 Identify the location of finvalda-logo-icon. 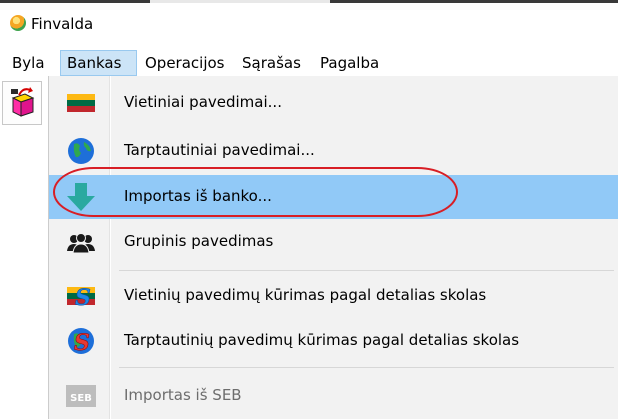
(18, 23).